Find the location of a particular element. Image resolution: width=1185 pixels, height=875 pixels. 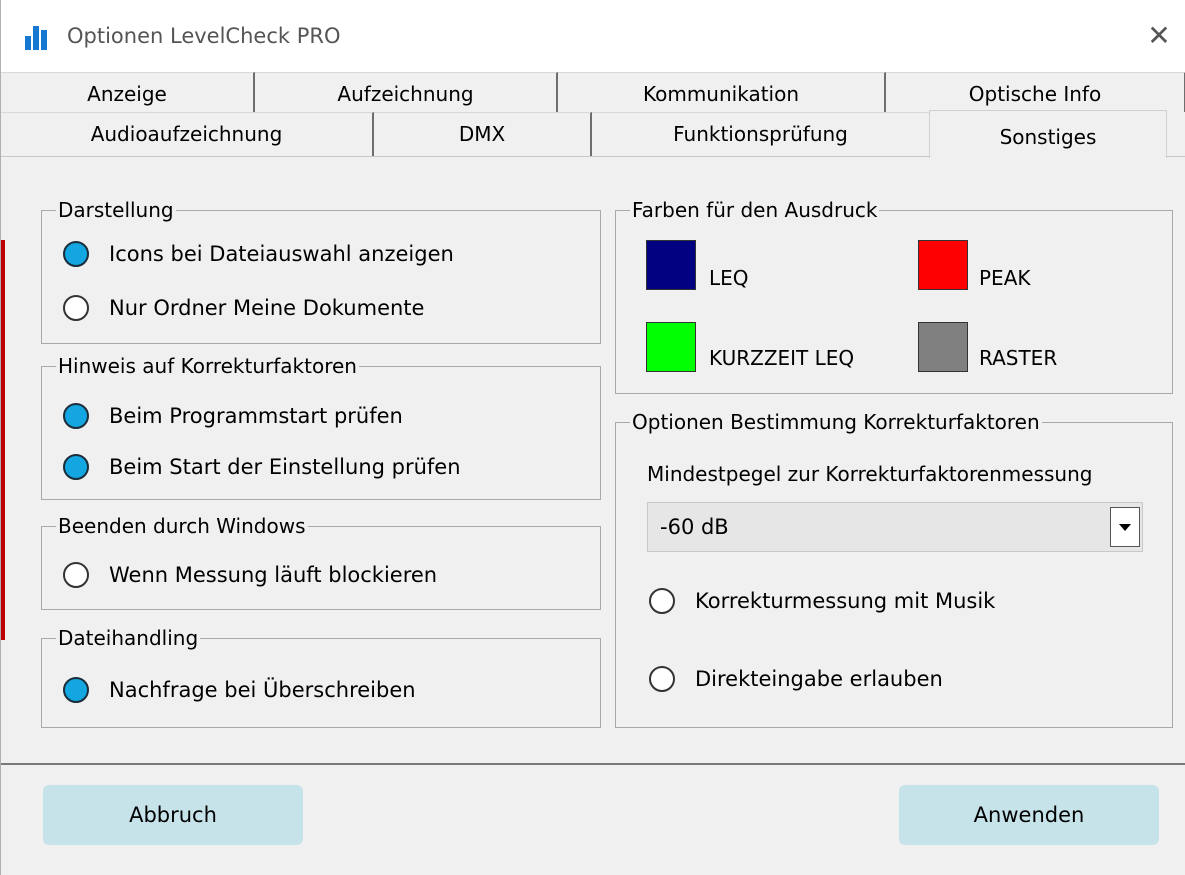

group-title: Hinweis auf Korrekturfaktoren is located at coordinates (207, 366).